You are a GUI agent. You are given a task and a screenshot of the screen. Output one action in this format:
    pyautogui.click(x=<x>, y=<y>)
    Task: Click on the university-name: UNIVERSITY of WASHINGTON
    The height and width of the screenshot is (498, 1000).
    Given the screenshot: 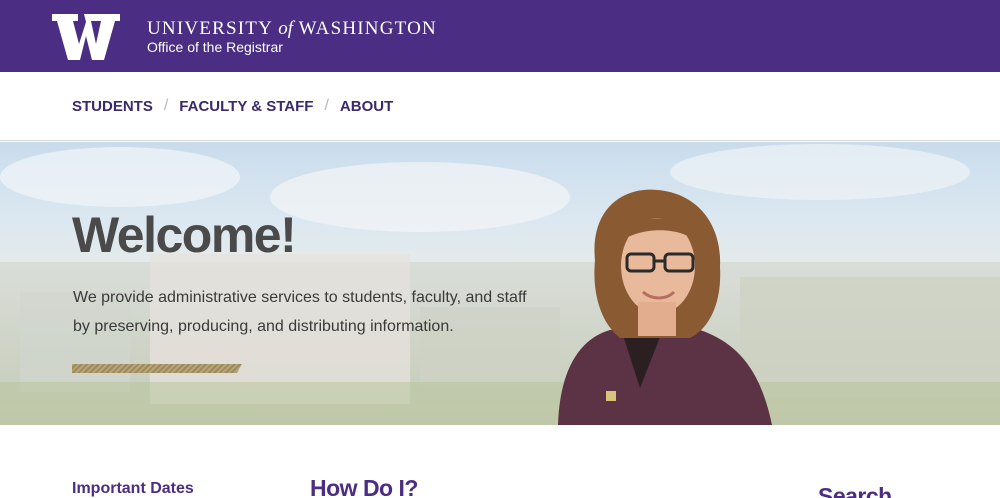 What is the action you would take?
    pyautogui.click(x=292, y=29)
    